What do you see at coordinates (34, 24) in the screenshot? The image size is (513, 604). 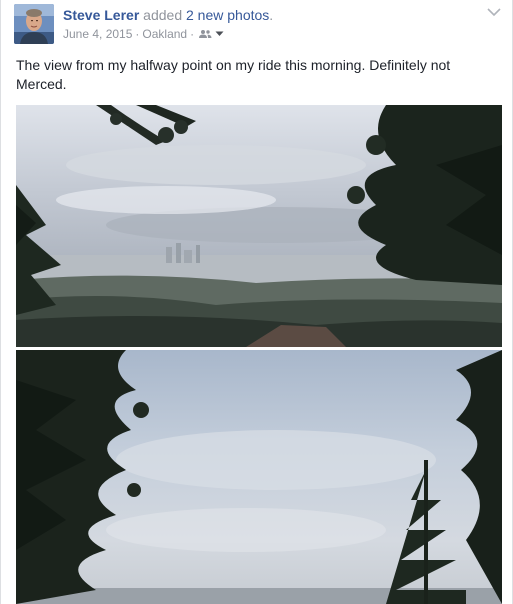 I see `author-avatar` at bounding box center [34, 24].